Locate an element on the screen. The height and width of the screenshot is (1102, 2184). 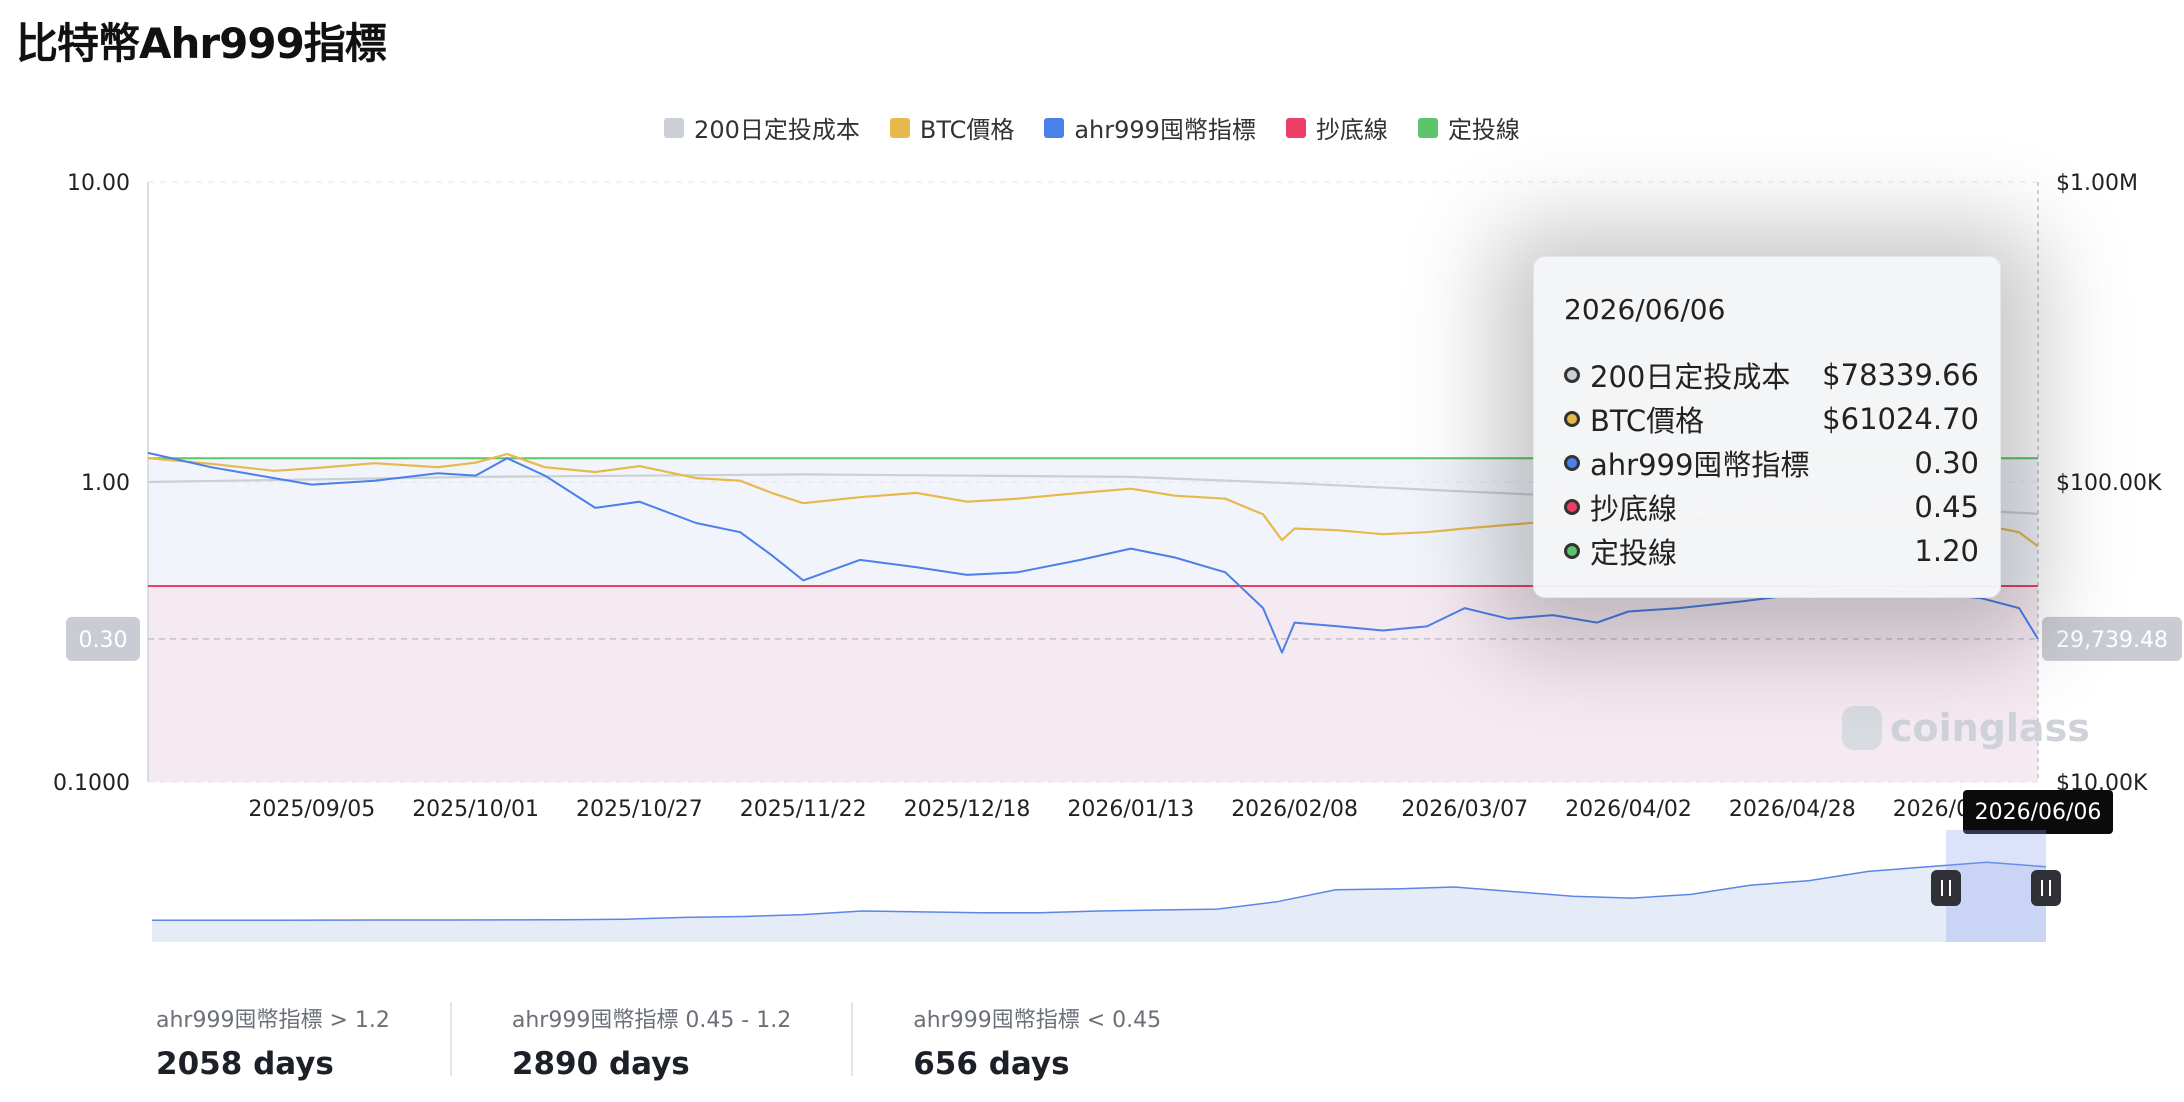
x-axis-tick-label: 2025/12/18 is located at coordinates (967, 809).